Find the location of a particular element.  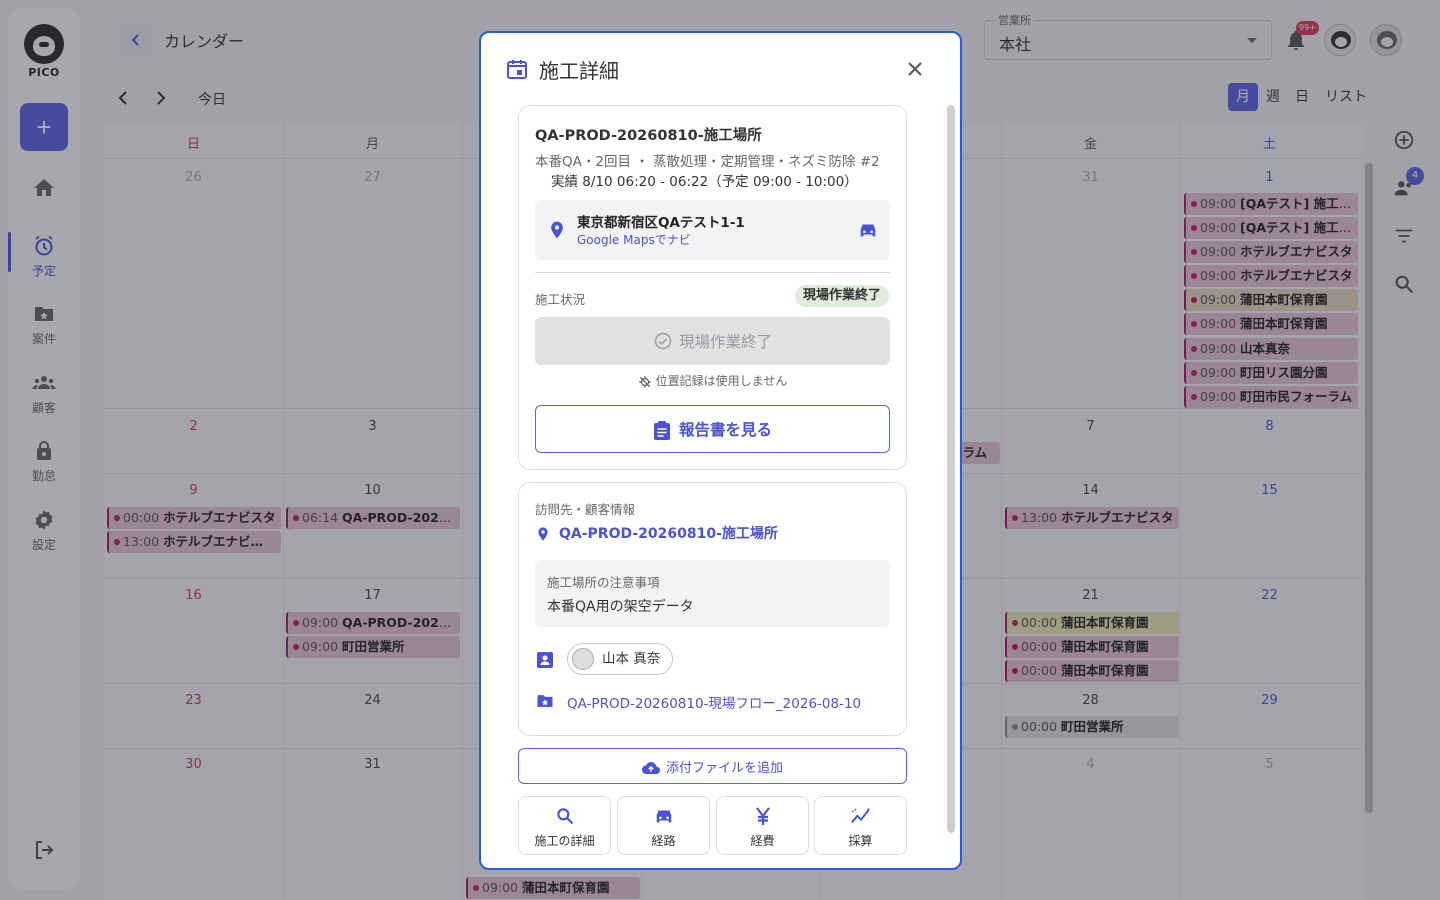

route-button: 経路 is located at coordinates (663, 825).